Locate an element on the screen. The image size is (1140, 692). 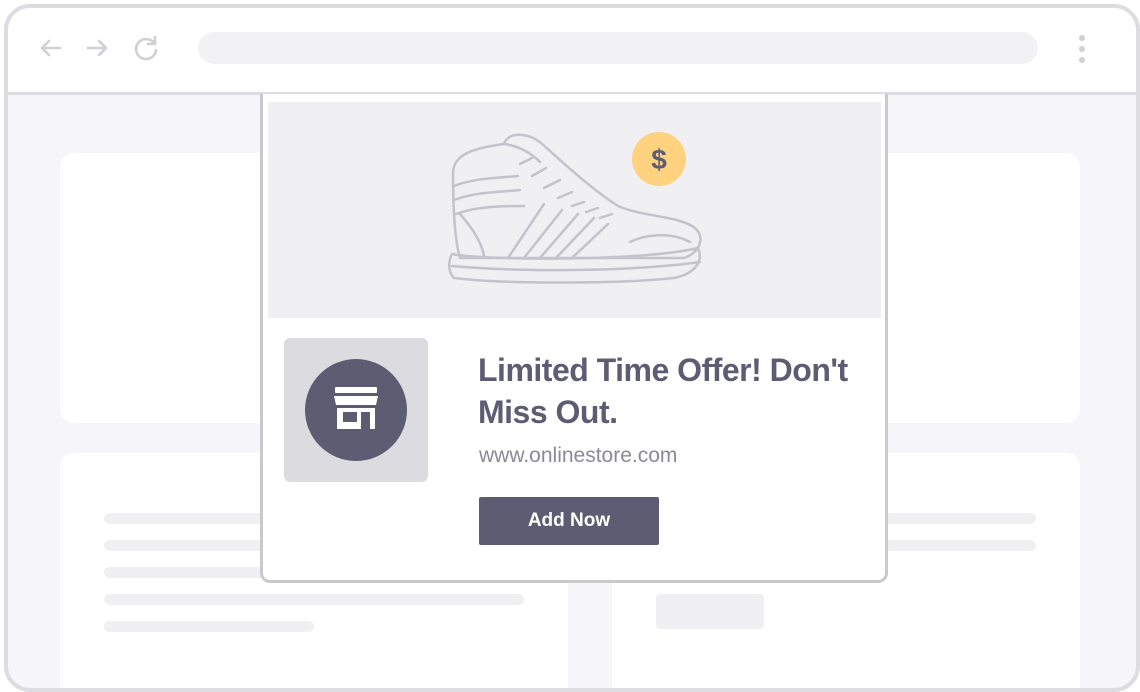
browser-toolbar is located at coordinates (572, 51).